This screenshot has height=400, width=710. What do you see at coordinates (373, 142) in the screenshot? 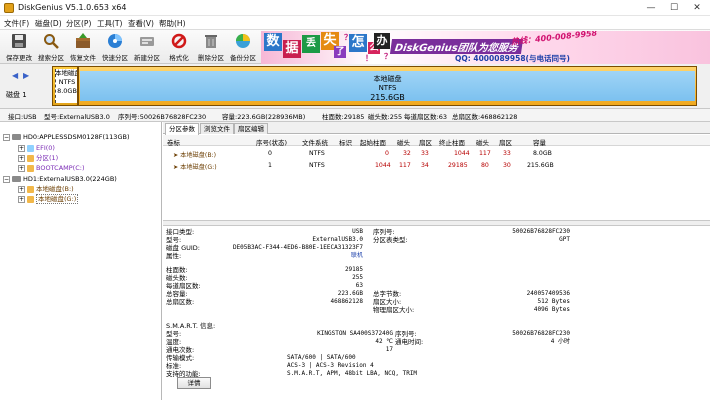
I see `column-header: 起始柱面` at bounding box center [373, 142].